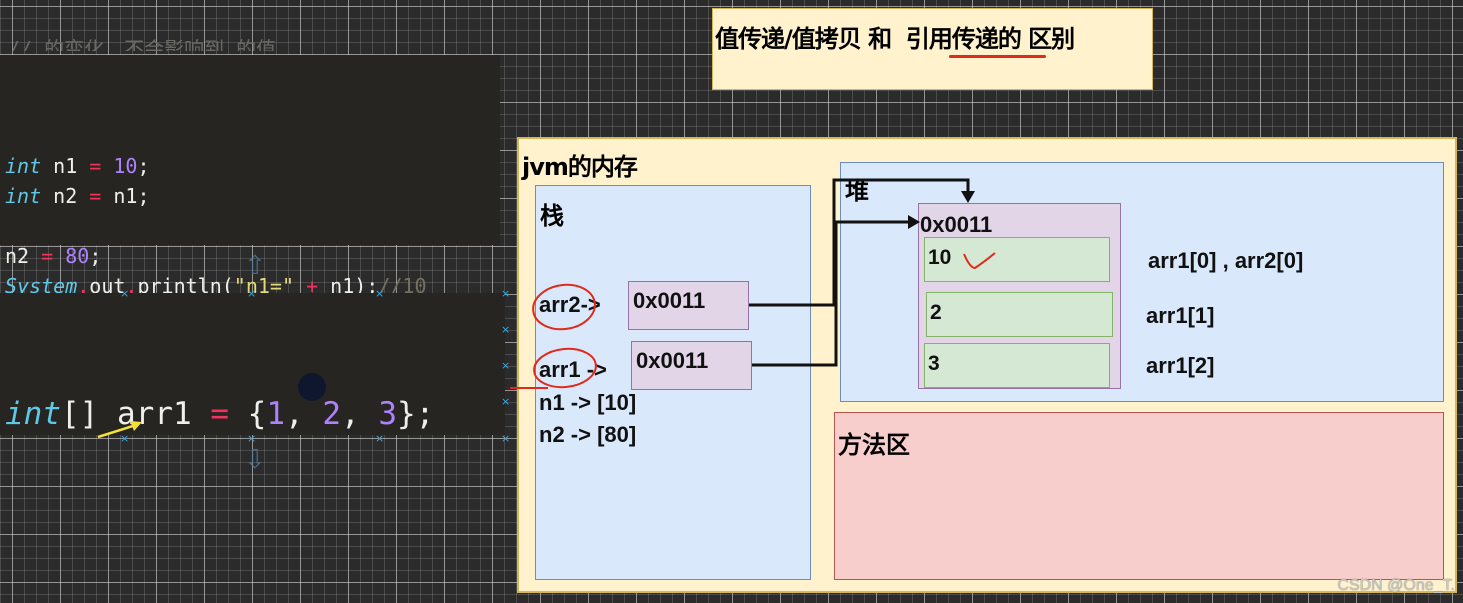 This screenshot has width=1463, height=603. Describe the element at coordinates (1017, 259) in the screenshot. I see `heap-array-cell: 10` at that location.